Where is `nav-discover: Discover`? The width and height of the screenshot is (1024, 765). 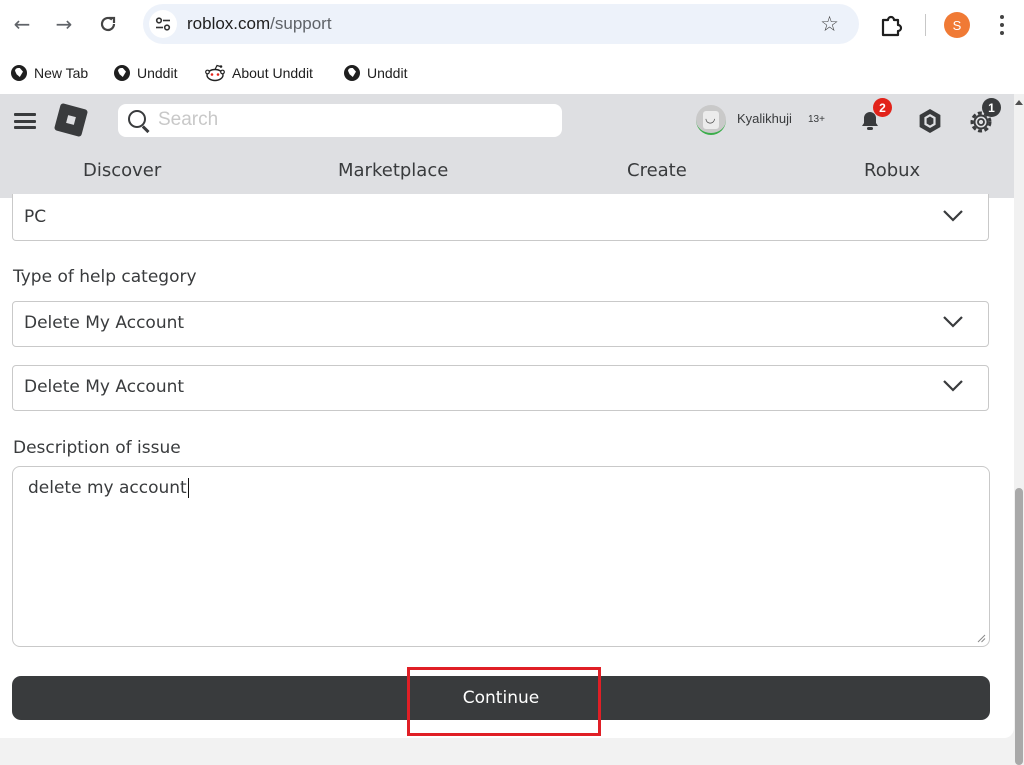 nav-discover: Discover is located at coordinates (122, 170).